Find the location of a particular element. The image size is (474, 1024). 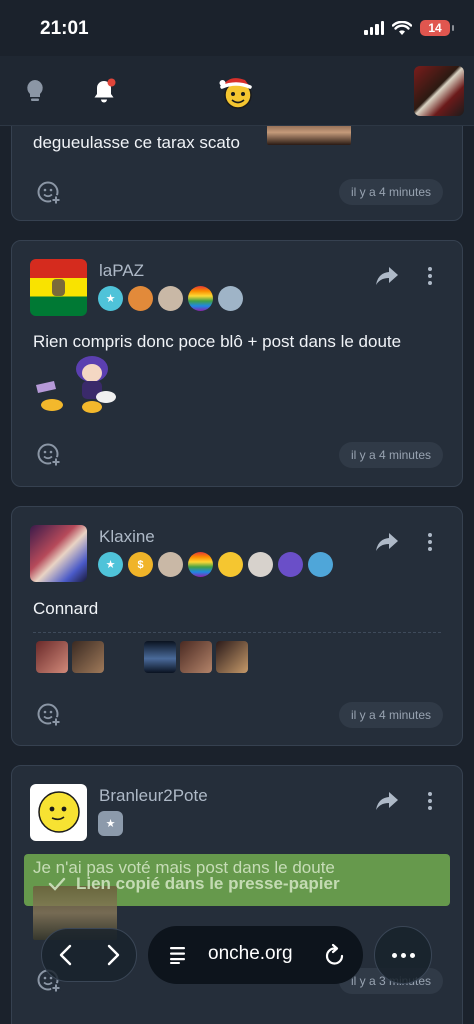

toast-message: Lien copié dans le presse-papier is located at coordinates (194, 884).